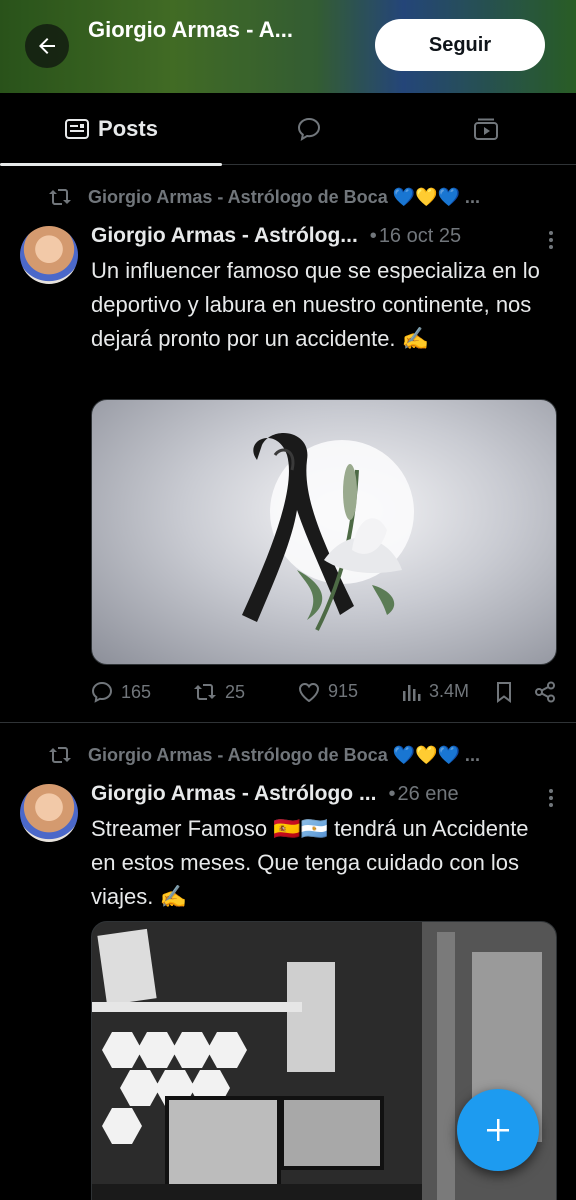  What do you see at coordinates (128, 128) in the screenshot?
I see `tab-posts-label: Posts` at bounding box center [128, 128].